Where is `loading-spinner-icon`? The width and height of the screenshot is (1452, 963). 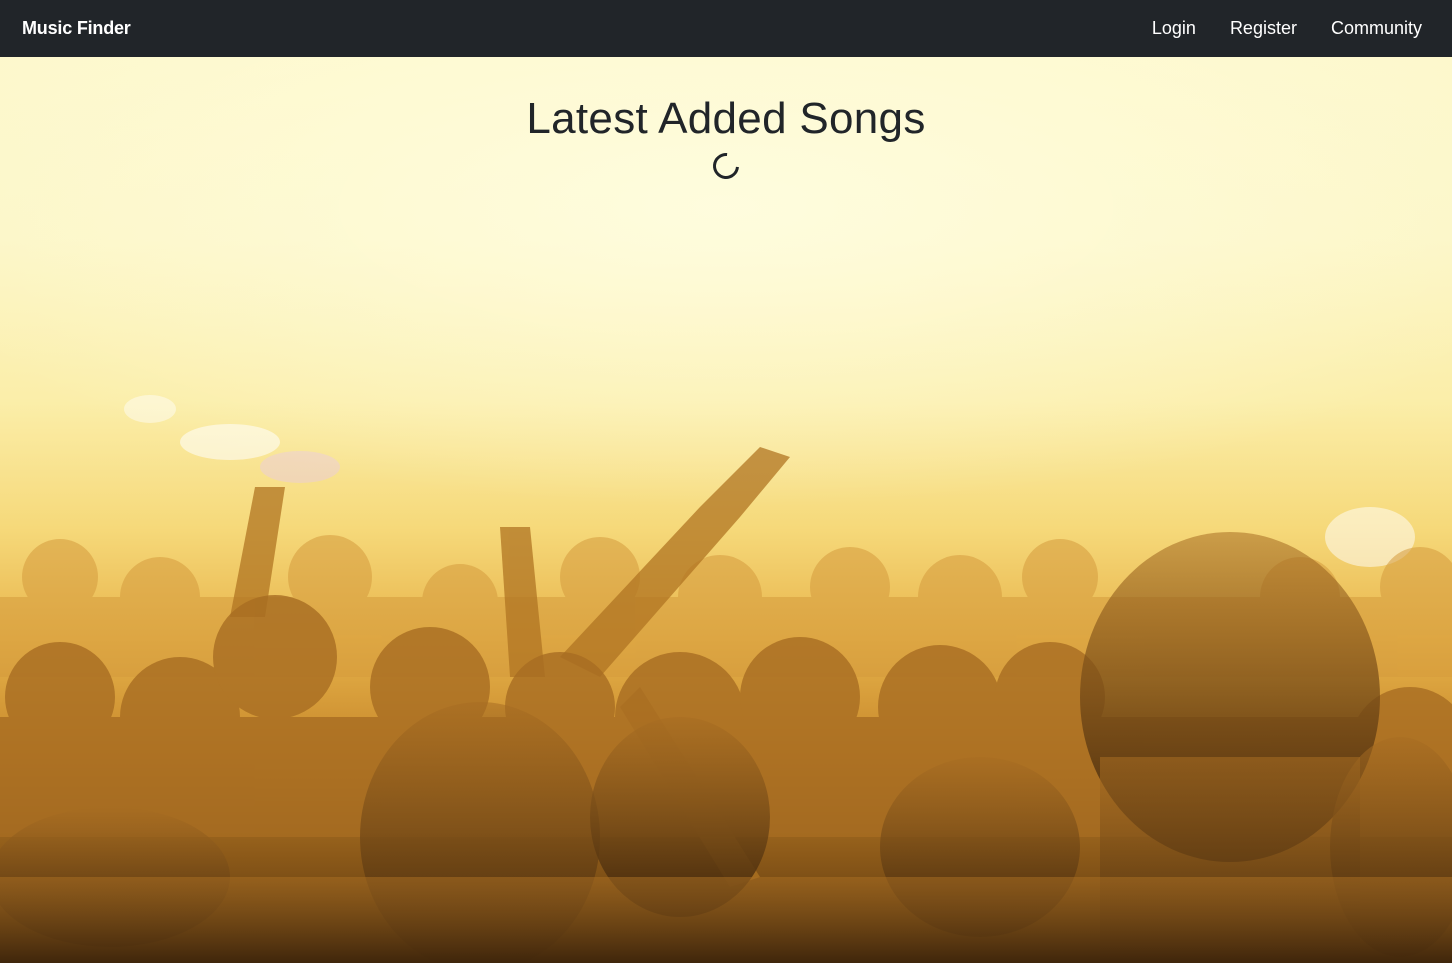
loading-spinner-icon is located at coordinates (726, 166).